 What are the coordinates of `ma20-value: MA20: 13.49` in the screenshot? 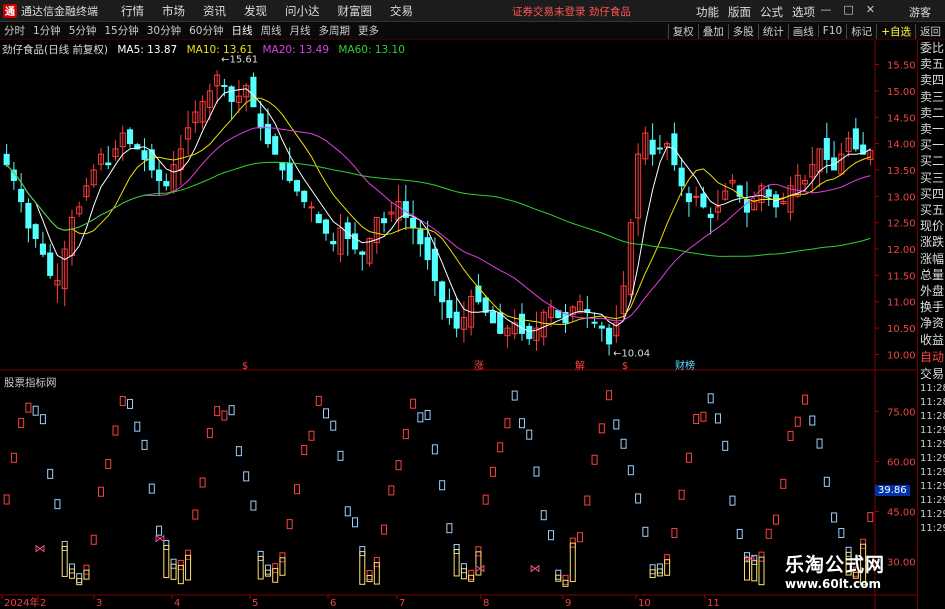 It's located at (296, 50).